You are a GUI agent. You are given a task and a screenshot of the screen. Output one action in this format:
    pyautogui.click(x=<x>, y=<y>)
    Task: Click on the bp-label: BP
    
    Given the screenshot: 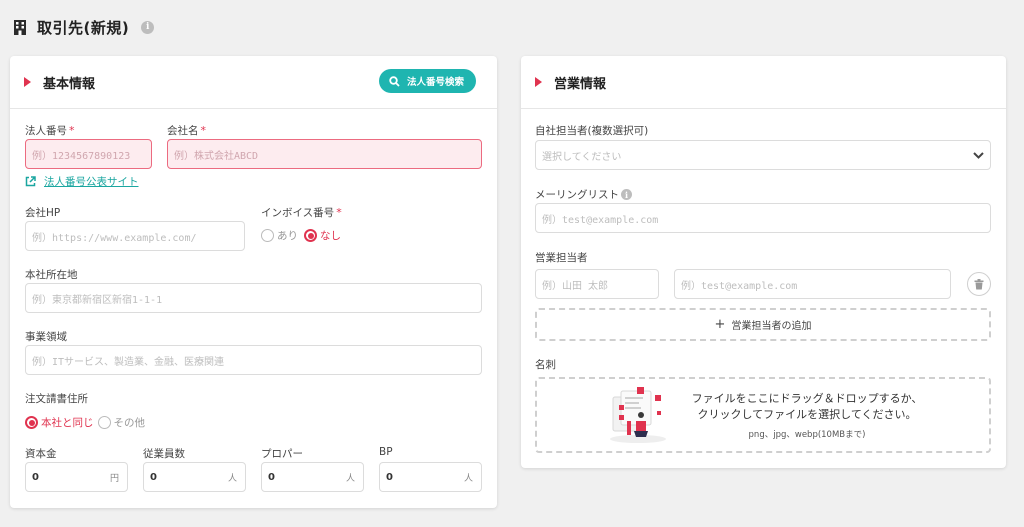 What is the action you would take?
    pyautogui.click(x=386, y=452)
    